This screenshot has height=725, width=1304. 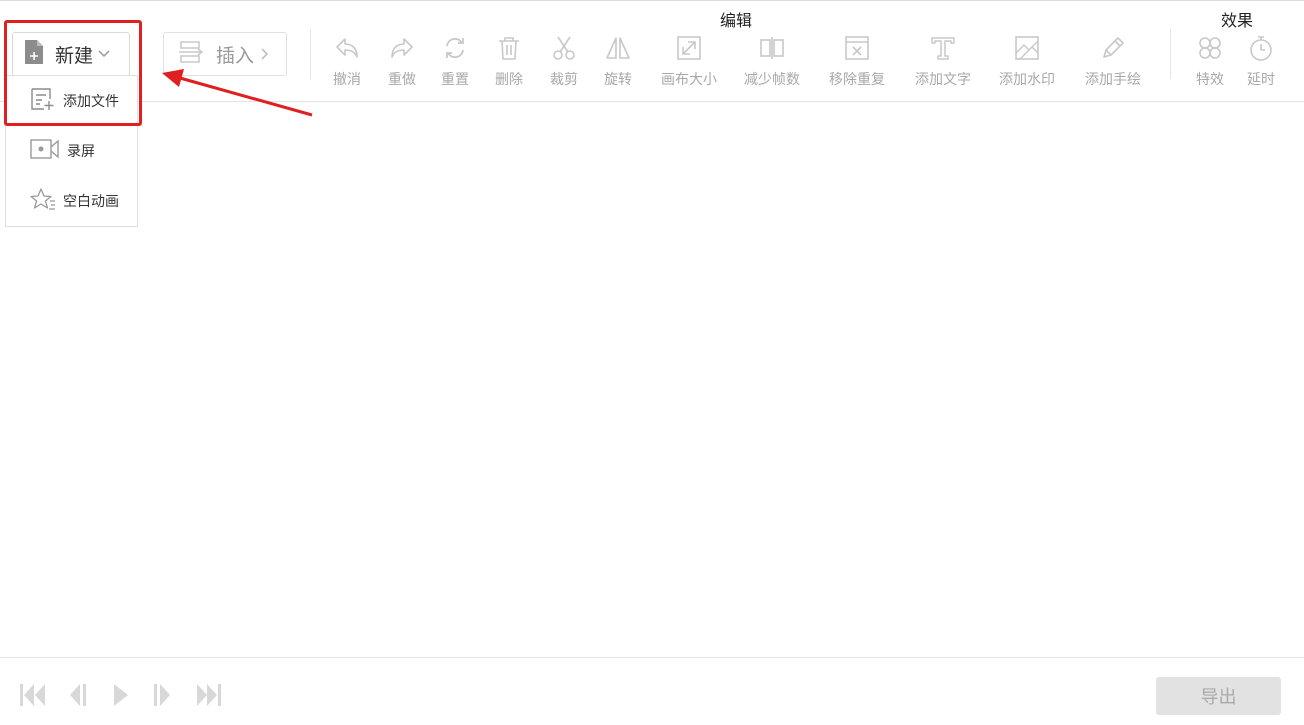 What do you see at coordinates (455, 80) in the screenshot?
I see `reset-label: 重置` at bounding box center [455, 80].